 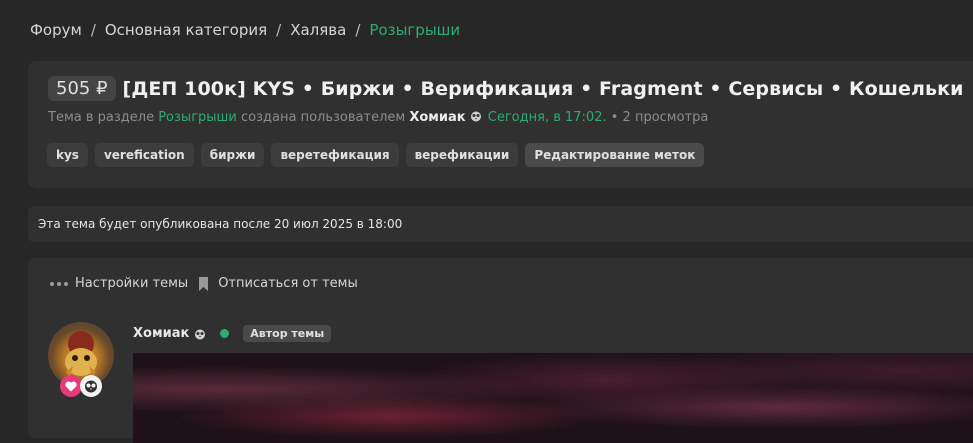 I want to click on tag-kys: kys, so click(x=67, y=155).